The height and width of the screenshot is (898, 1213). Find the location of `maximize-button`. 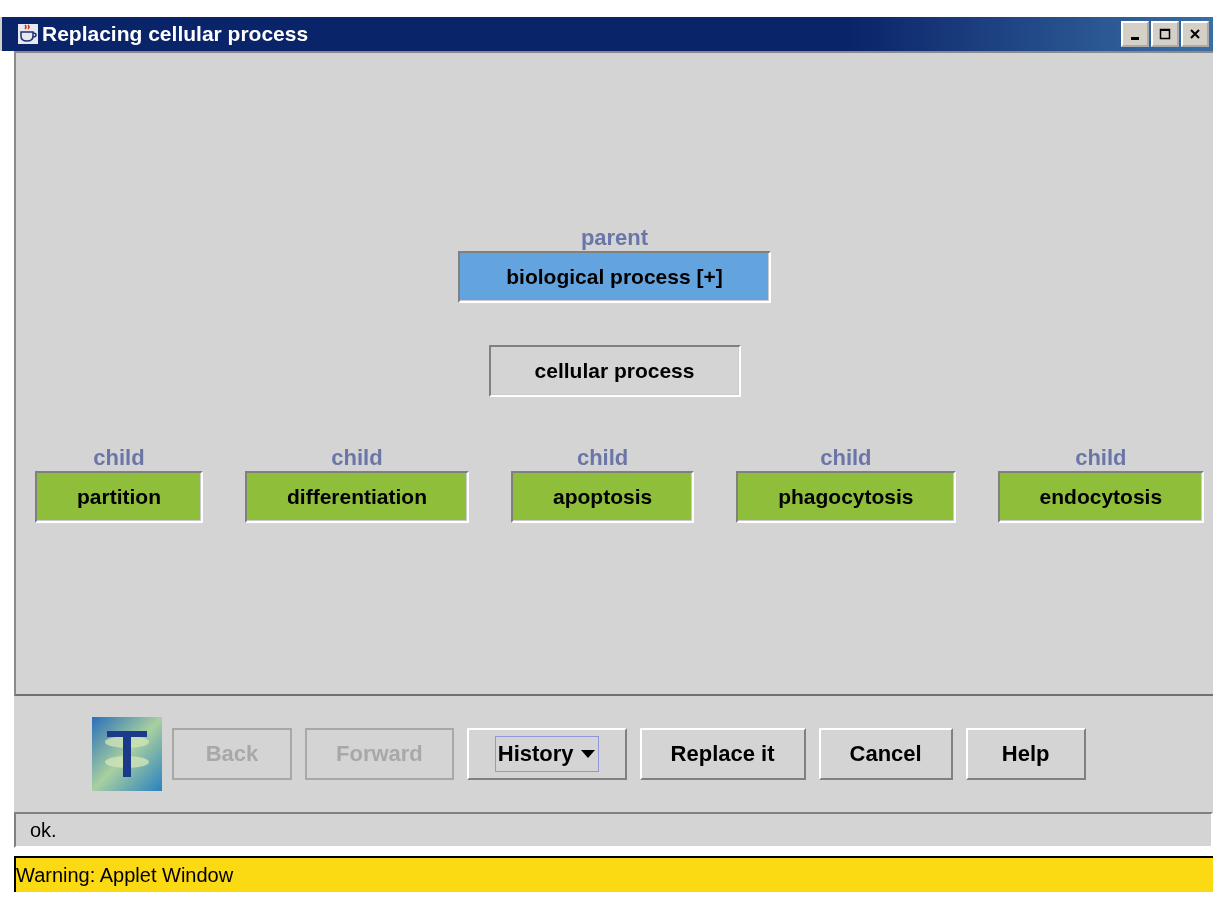

maximize-button is located at coordinates (1165, 34).